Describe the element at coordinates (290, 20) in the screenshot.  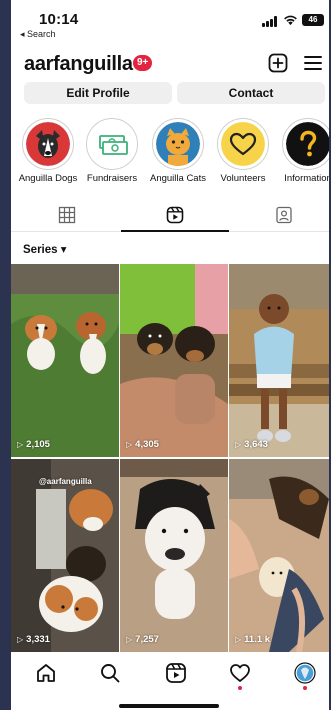
I see `wifi-icon` at that location.